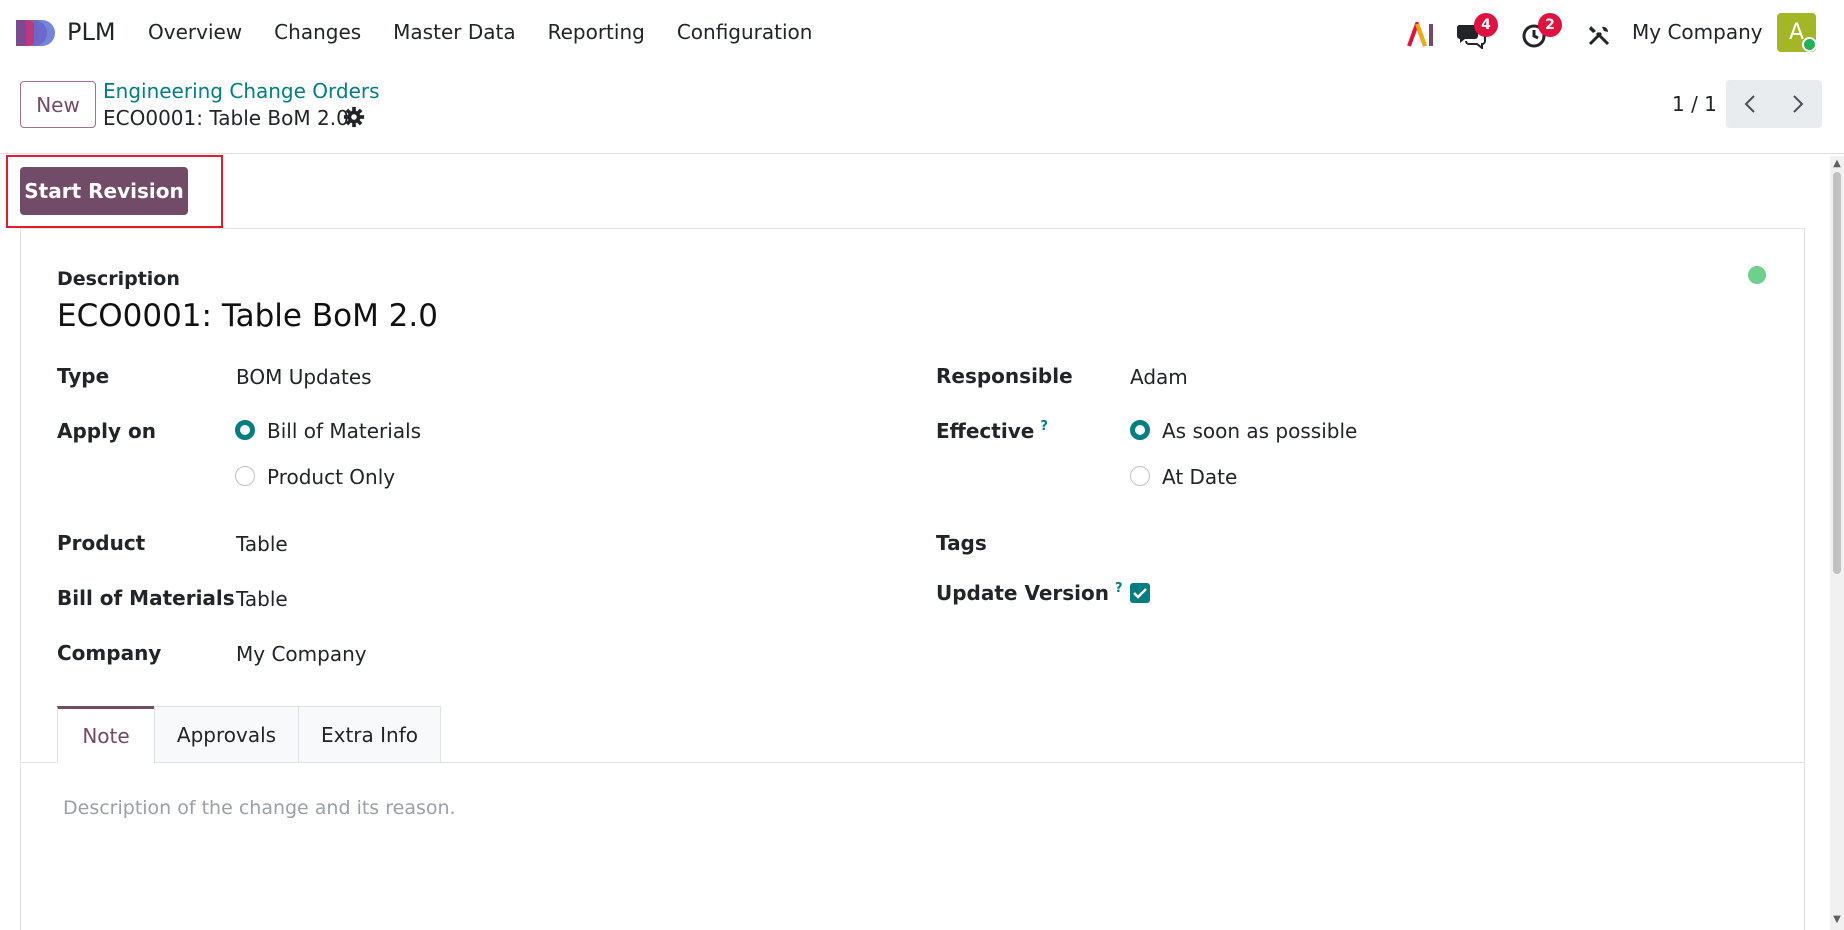 Image resolution: width=1844 pixels, height=930 pixels. I want to click on app-logo-icon, so click(35, 33).